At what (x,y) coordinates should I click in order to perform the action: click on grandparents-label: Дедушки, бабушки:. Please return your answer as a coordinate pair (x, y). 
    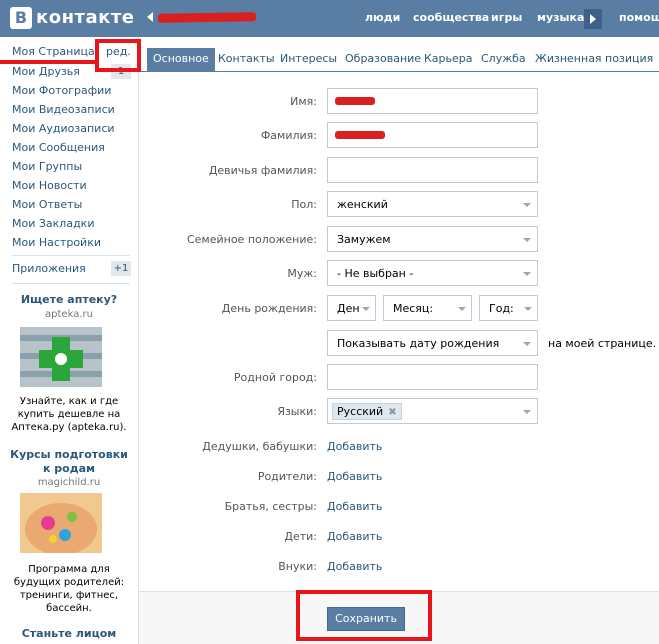
    Looking at the image, I should click on (259, 446).